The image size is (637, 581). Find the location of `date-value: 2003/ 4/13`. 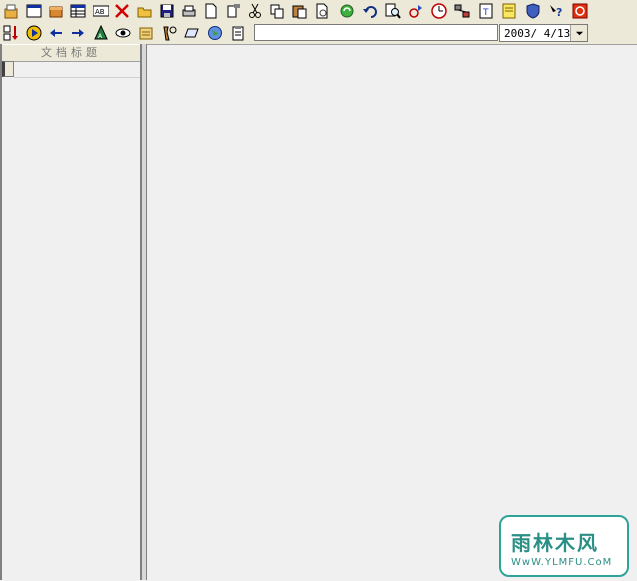

date-value: 2003/ 4/13 is located at coordinates (537, 33).